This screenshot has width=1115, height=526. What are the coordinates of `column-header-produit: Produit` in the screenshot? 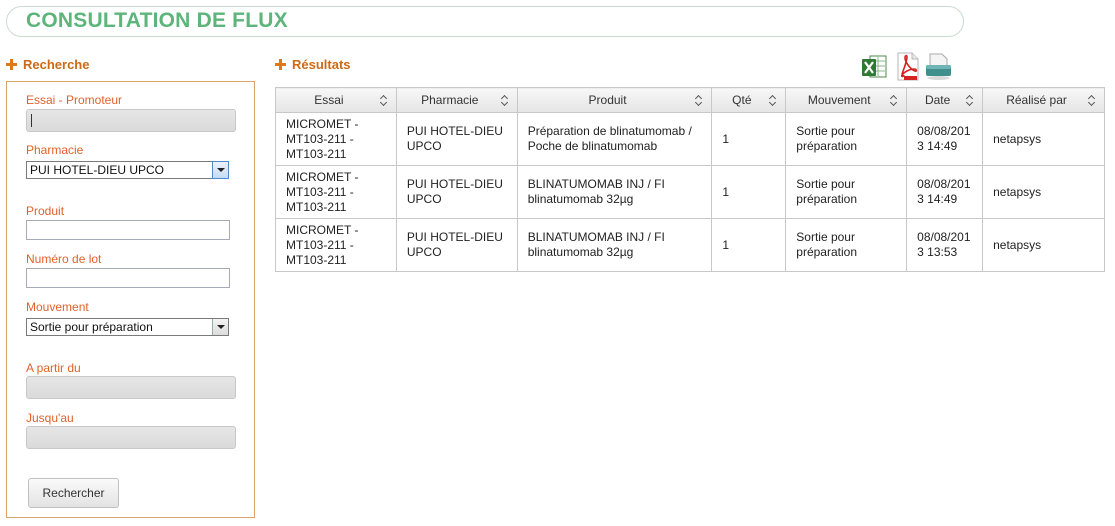 It's located at (614, 100).